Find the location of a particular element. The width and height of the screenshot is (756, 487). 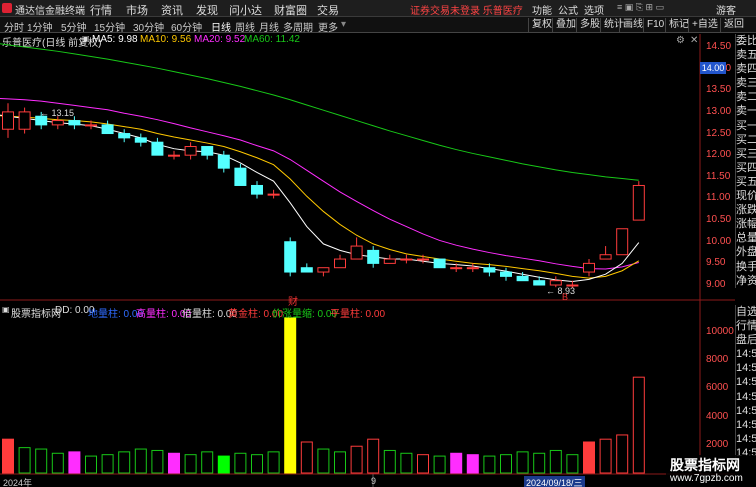

menu-options: 选项 is located at coordinates (594, 9).